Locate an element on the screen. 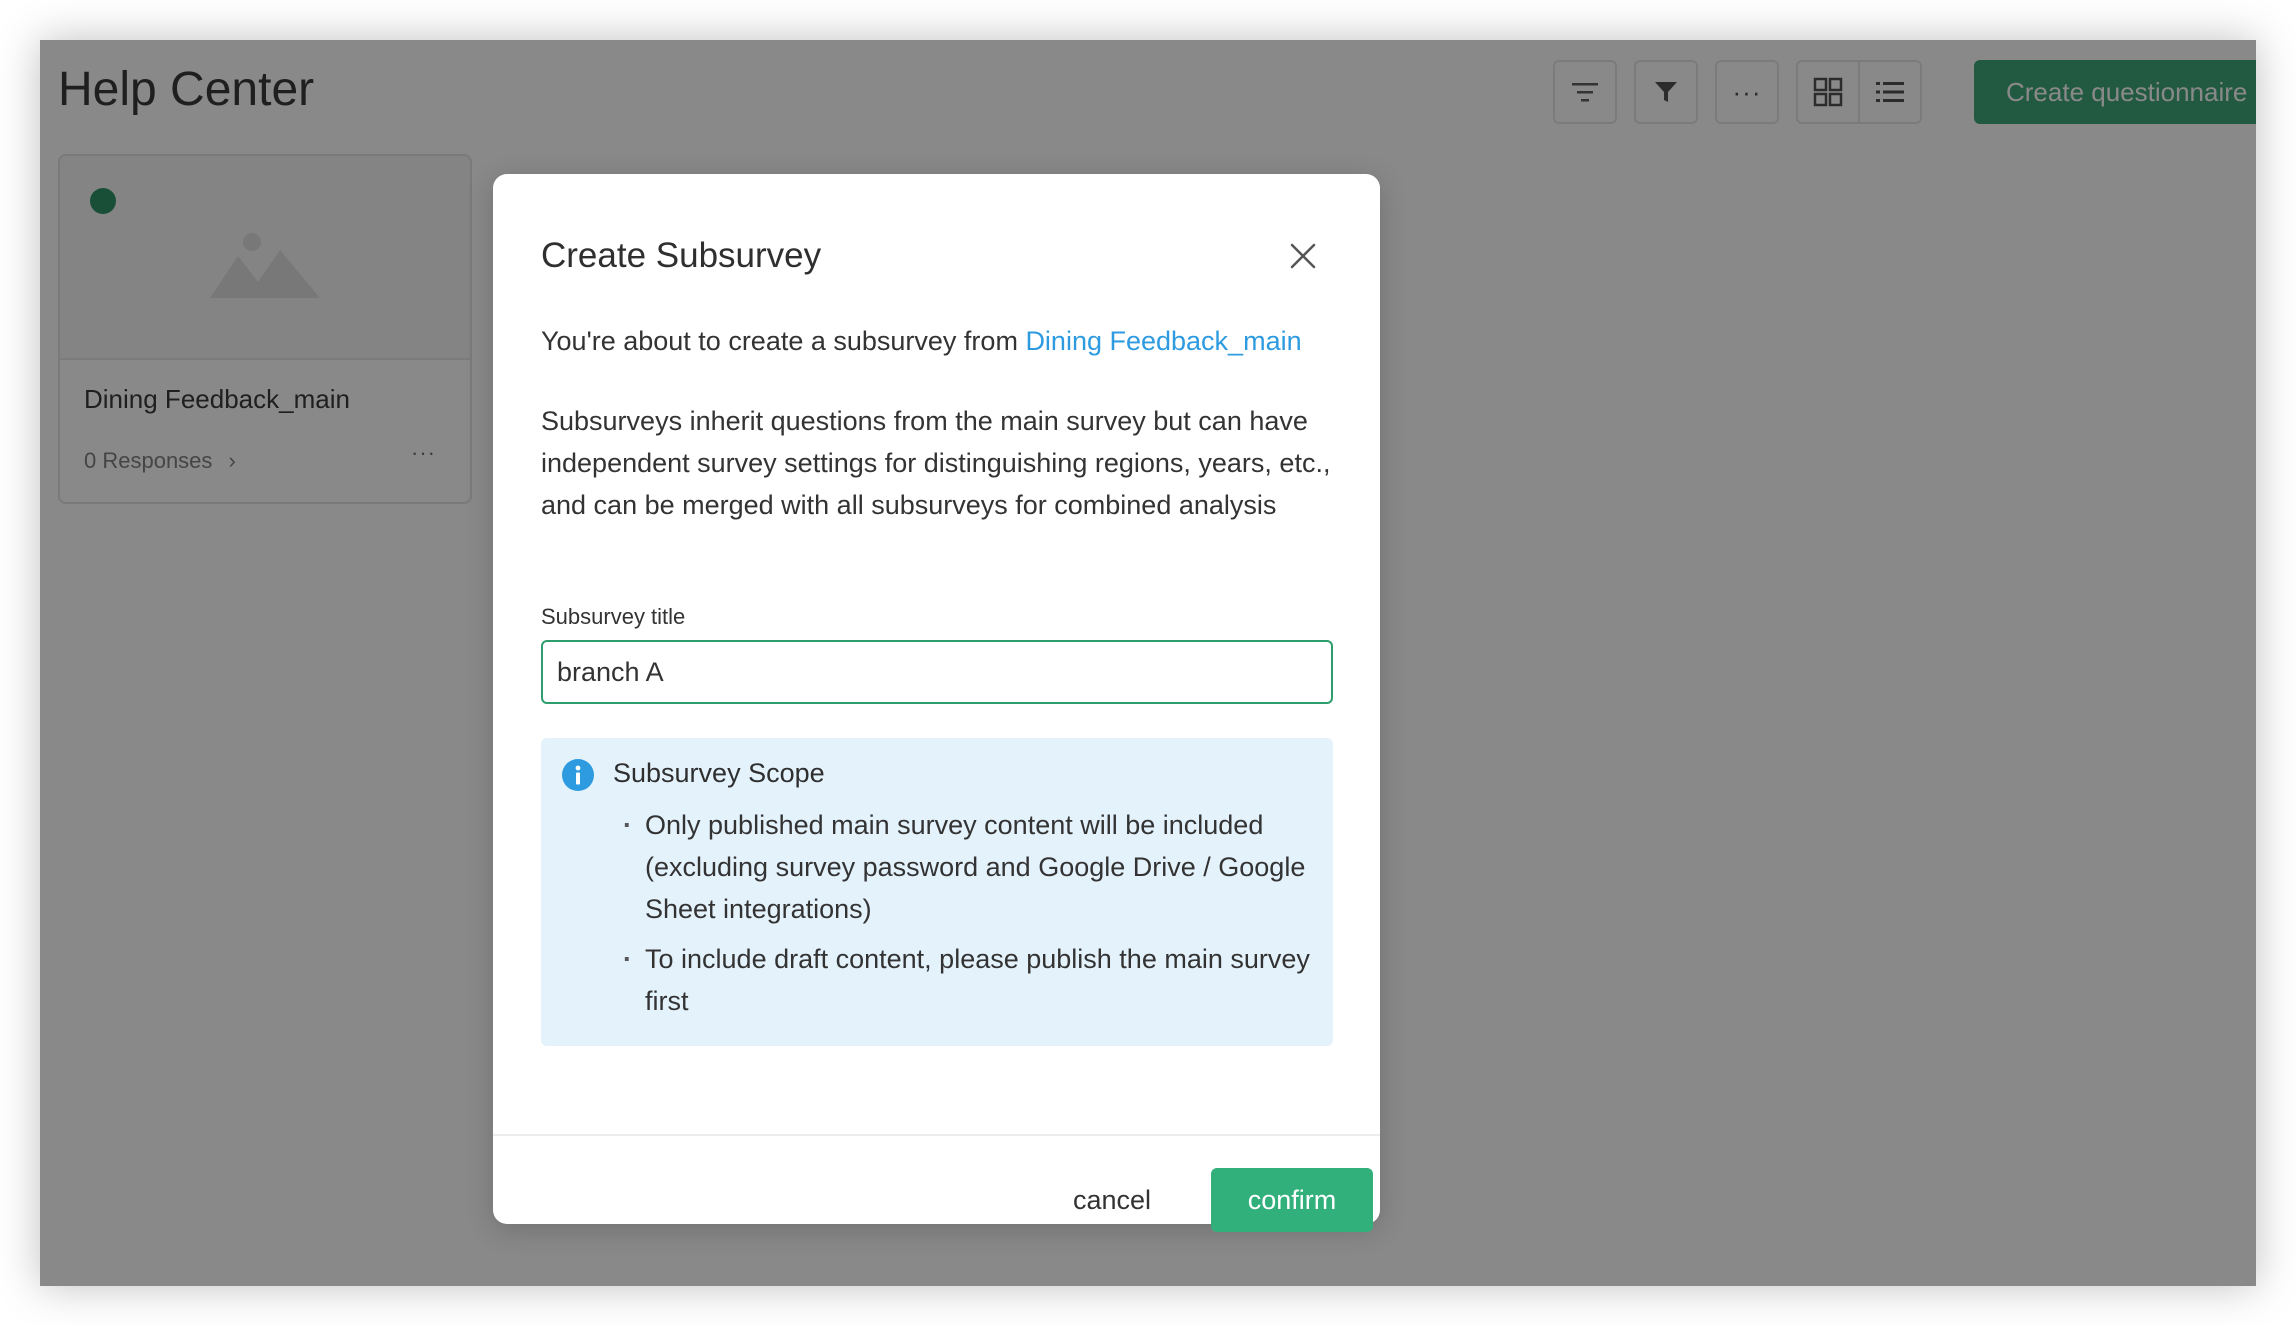  confirm-button: confirm is located at coordinates (1292, 1200).